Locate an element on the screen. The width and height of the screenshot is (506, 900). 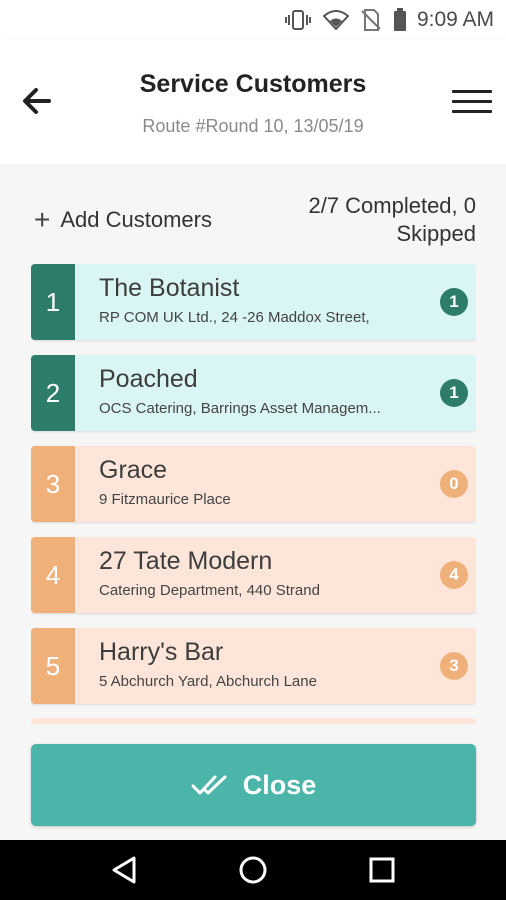
double-check-icon is located at coordinates (209, 785).